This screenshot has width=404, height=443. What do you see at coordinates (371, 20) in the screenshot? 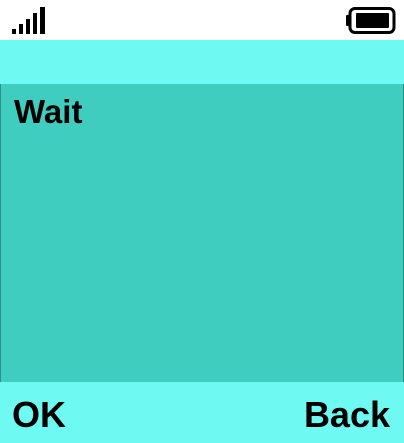
I see `battery-icon` at bounding box center [371, 20].